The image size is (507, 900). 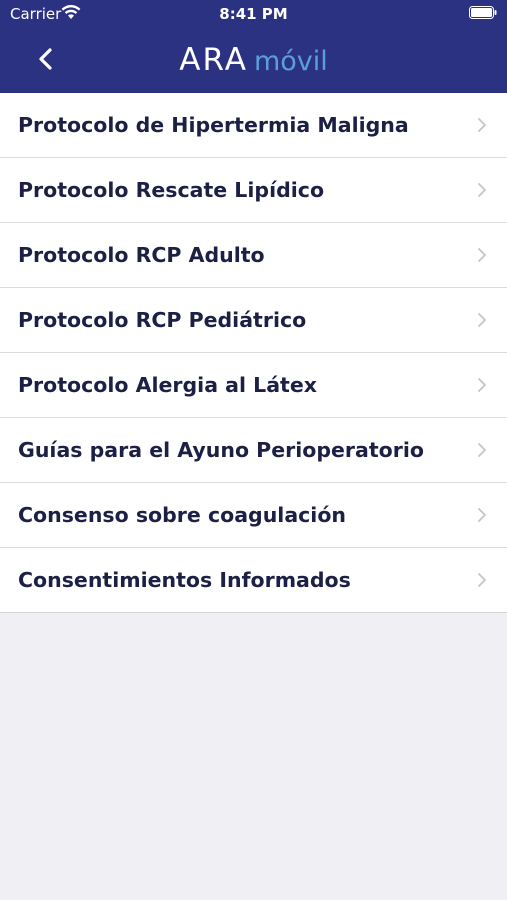 I want to click on list-item: Protocolo RCP Adulto, so click(x=253, y=255).